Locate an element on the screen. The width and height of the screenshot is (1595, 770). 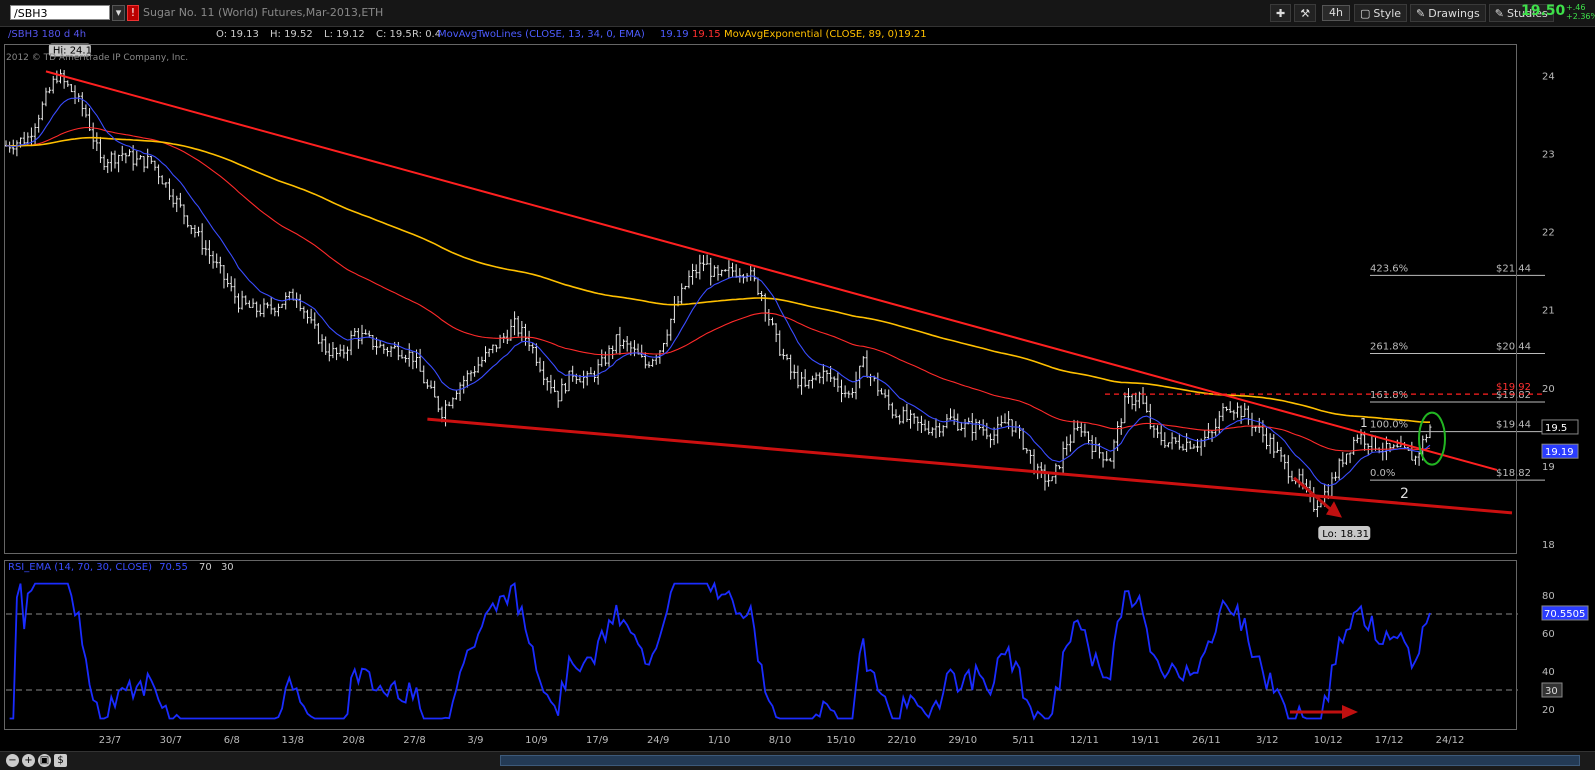
fib-level-value: $20.44 is located at coordinates (1513, 346).